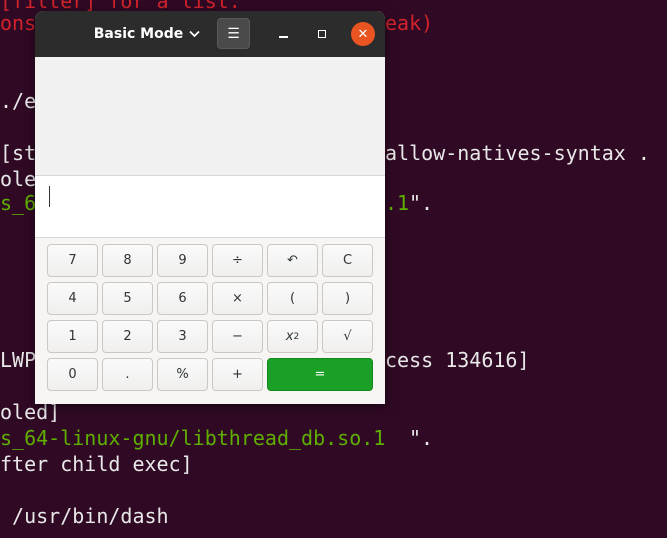 Image resolution: width=667 pixels, height=538 pixels. I want to click on close-button: ✕, so click(363, 34).